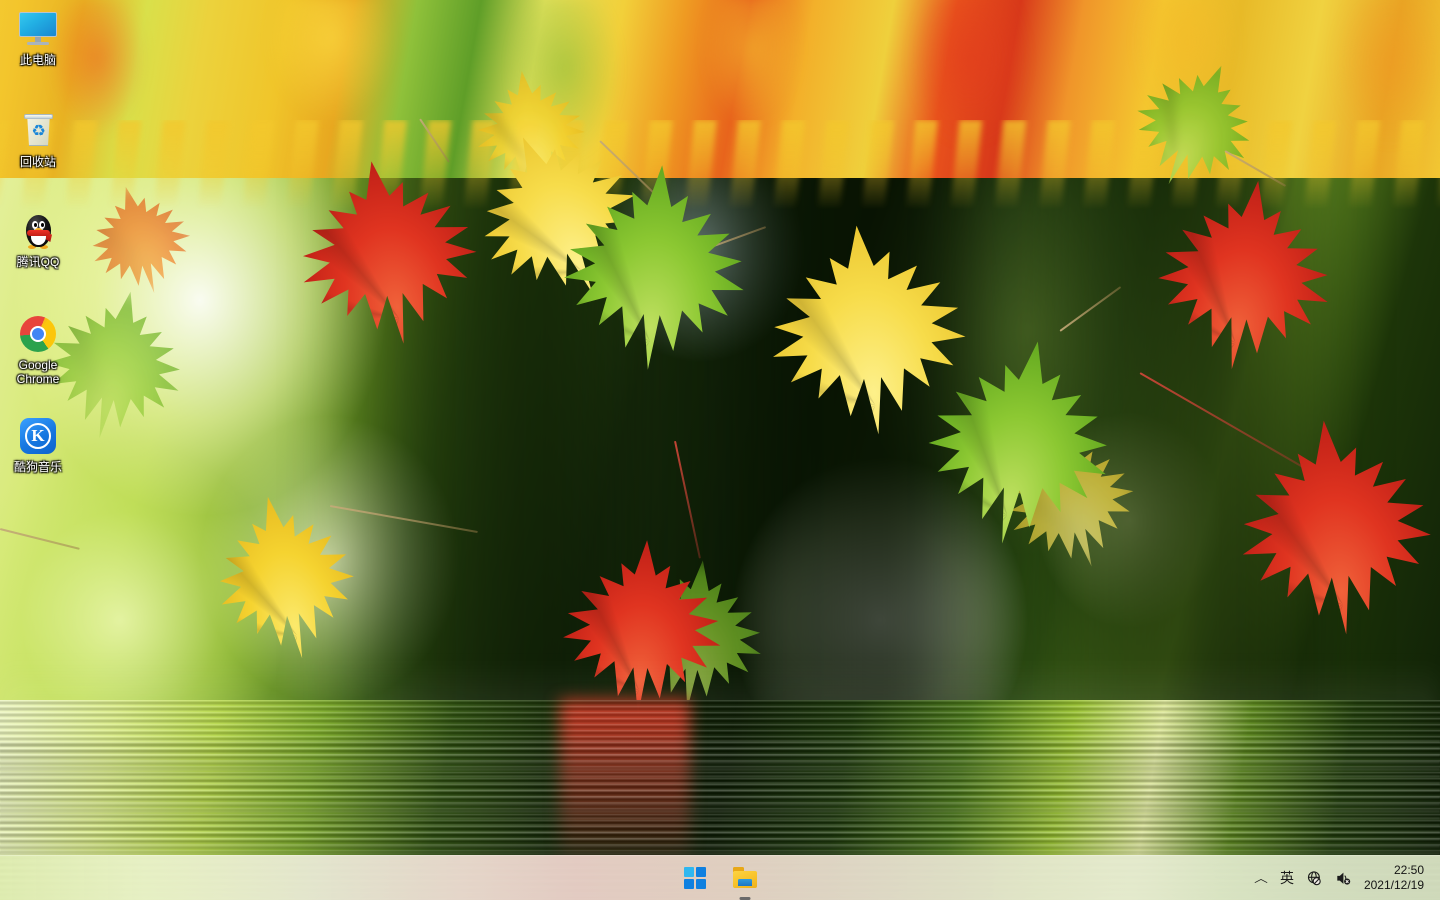 This screenshot has height=900, width=1440. I want to click on desktop-icon-this-pc: 此电脑, so click(38, 37).